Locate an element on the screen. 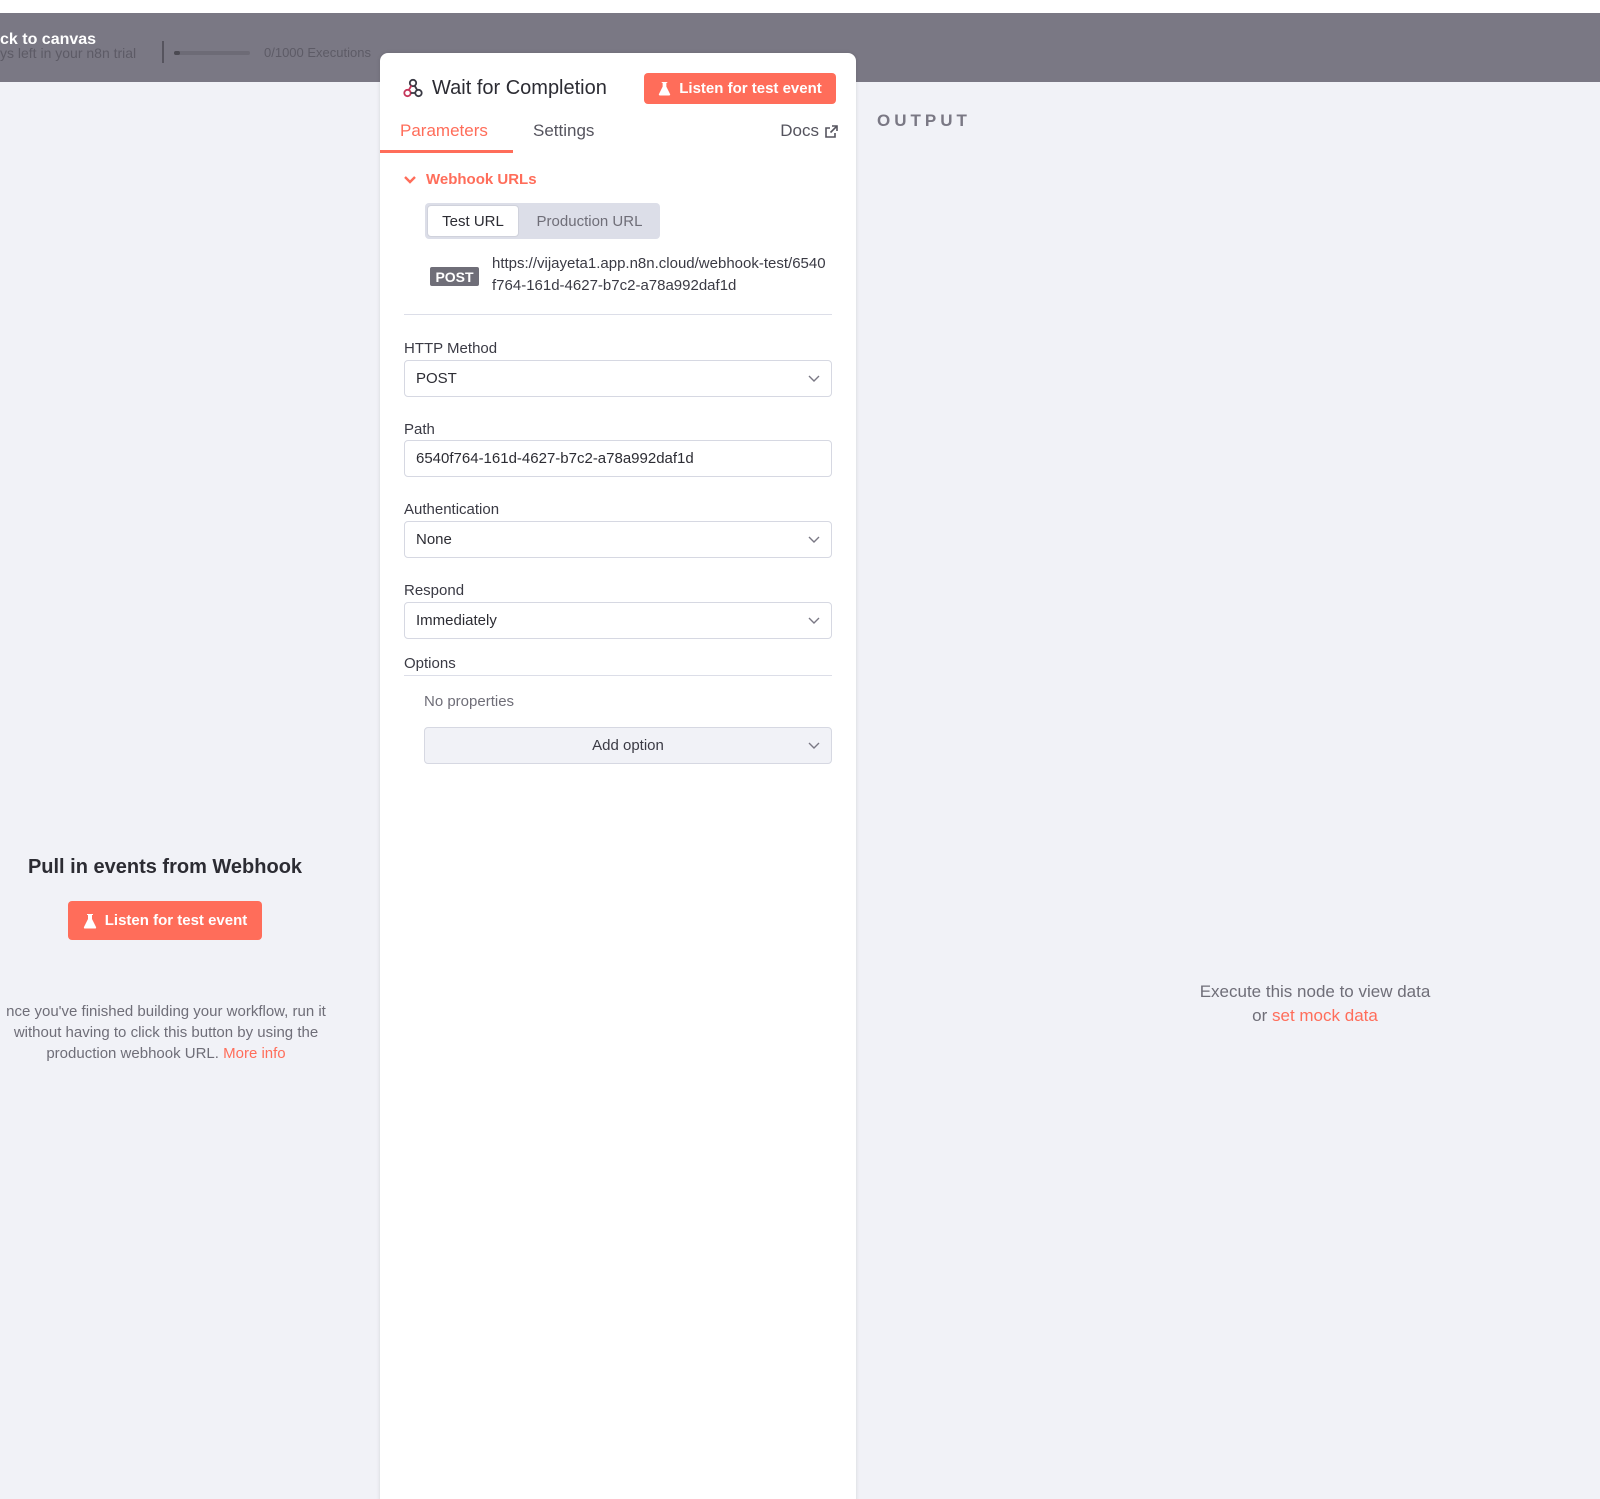 This screenshot has height=1499, width=1600. http-method-badge: POST is located at coordinates (454, 276).